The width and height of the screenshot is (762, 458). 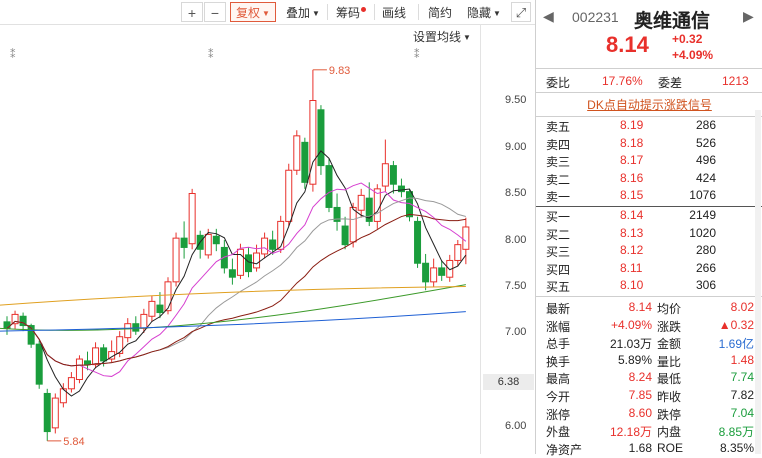 I want to click on order-row: 买二 8.13 1020, so click(x=649, y=234).